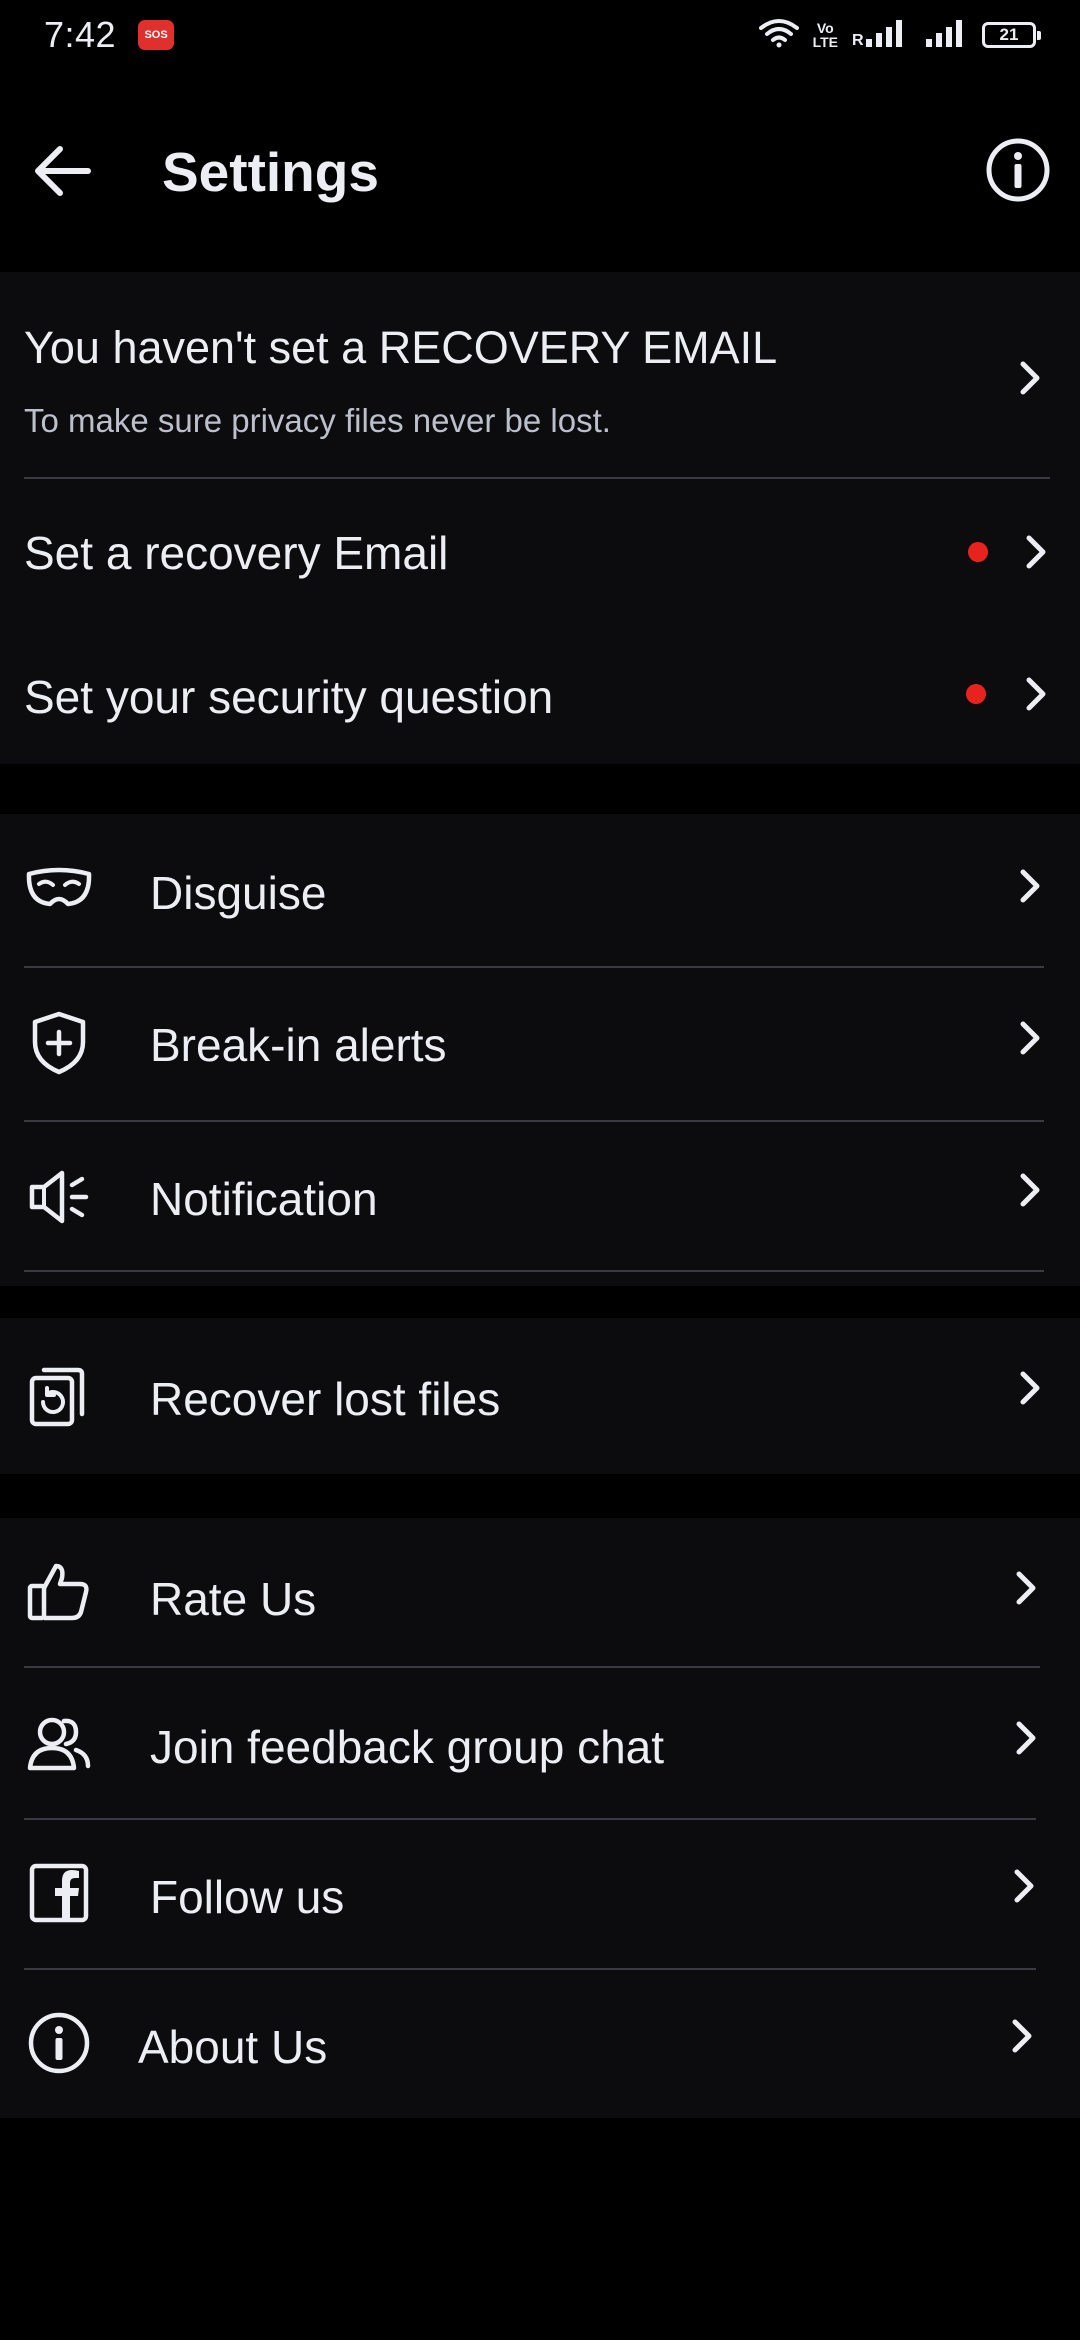 This screenshot has height=2340, width=1080. I want to click on rate-us-label: Rate Us, so click(233, 1599).